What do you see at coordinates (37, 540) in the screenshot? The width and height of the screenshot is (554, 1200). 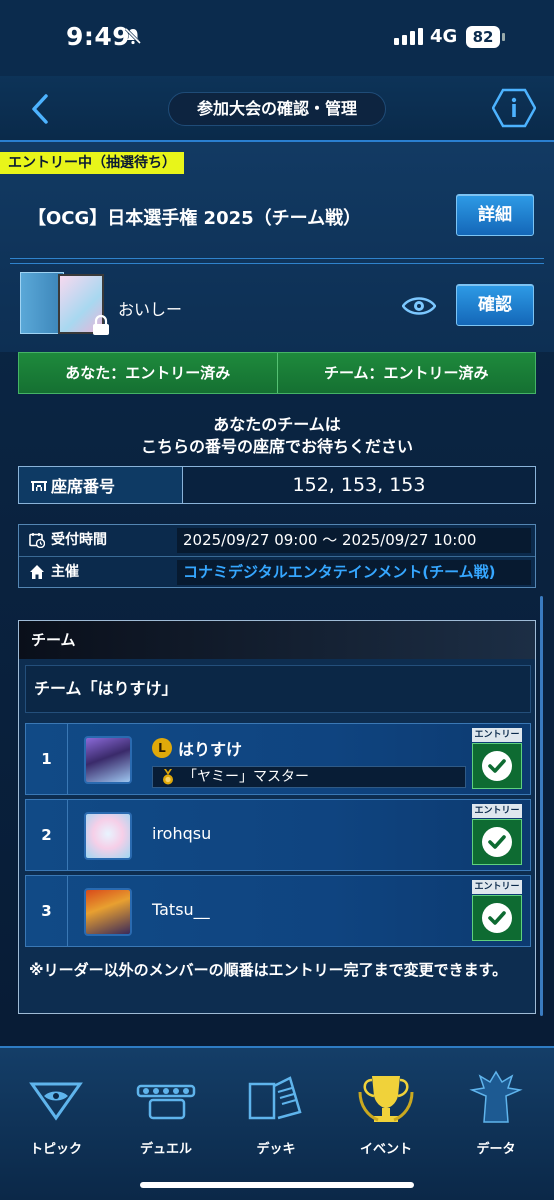 I see `calendar-clock-icon` at bounding box center [37, 540].